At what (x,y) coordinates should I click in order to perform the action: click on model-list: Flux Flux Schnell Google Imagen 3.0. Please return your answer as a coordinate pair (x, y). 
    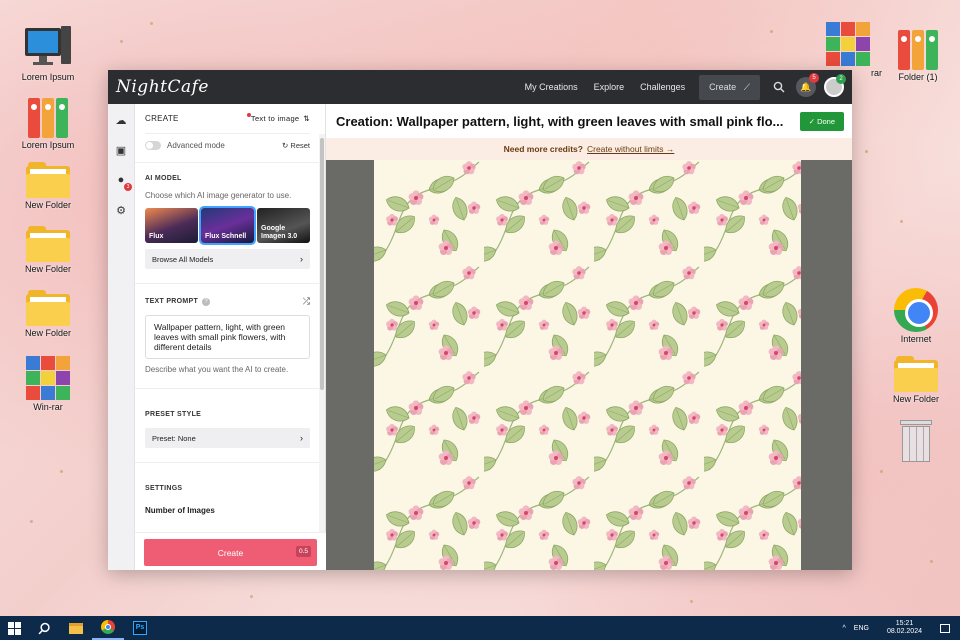
    Looking at the image, I should click on (227, 225).